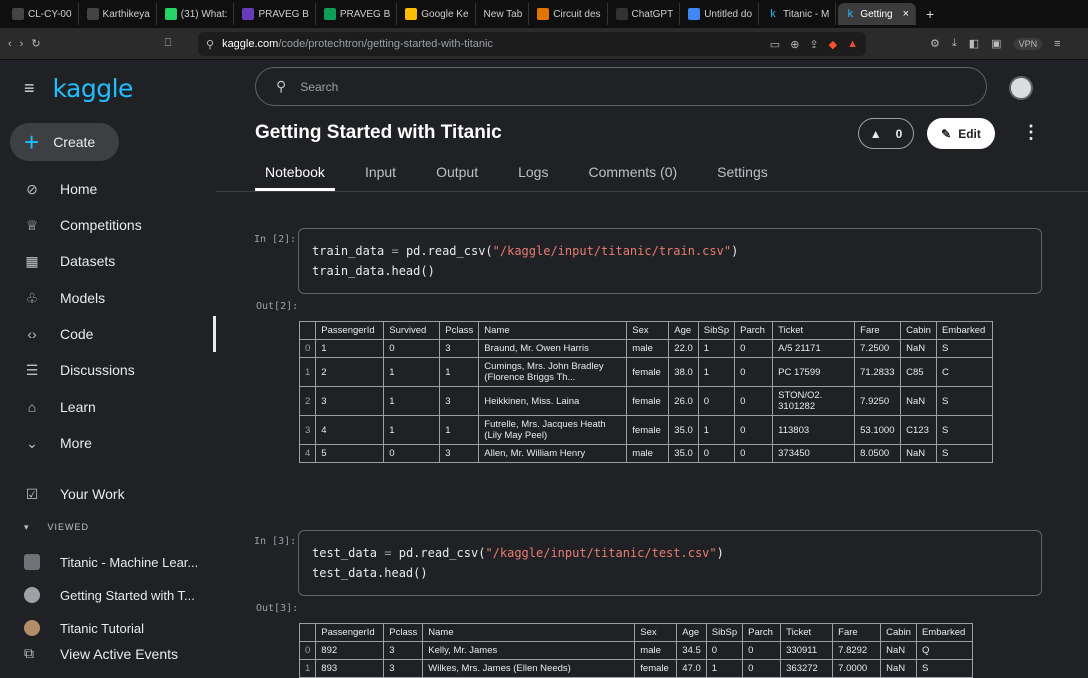 This screenshot has height=678, width=1088. Describe the element at coordinates (529, 668) in the screenshot. I see `table-cell: Wilkes, Mrs. James (Ellen Needs)` at that location.